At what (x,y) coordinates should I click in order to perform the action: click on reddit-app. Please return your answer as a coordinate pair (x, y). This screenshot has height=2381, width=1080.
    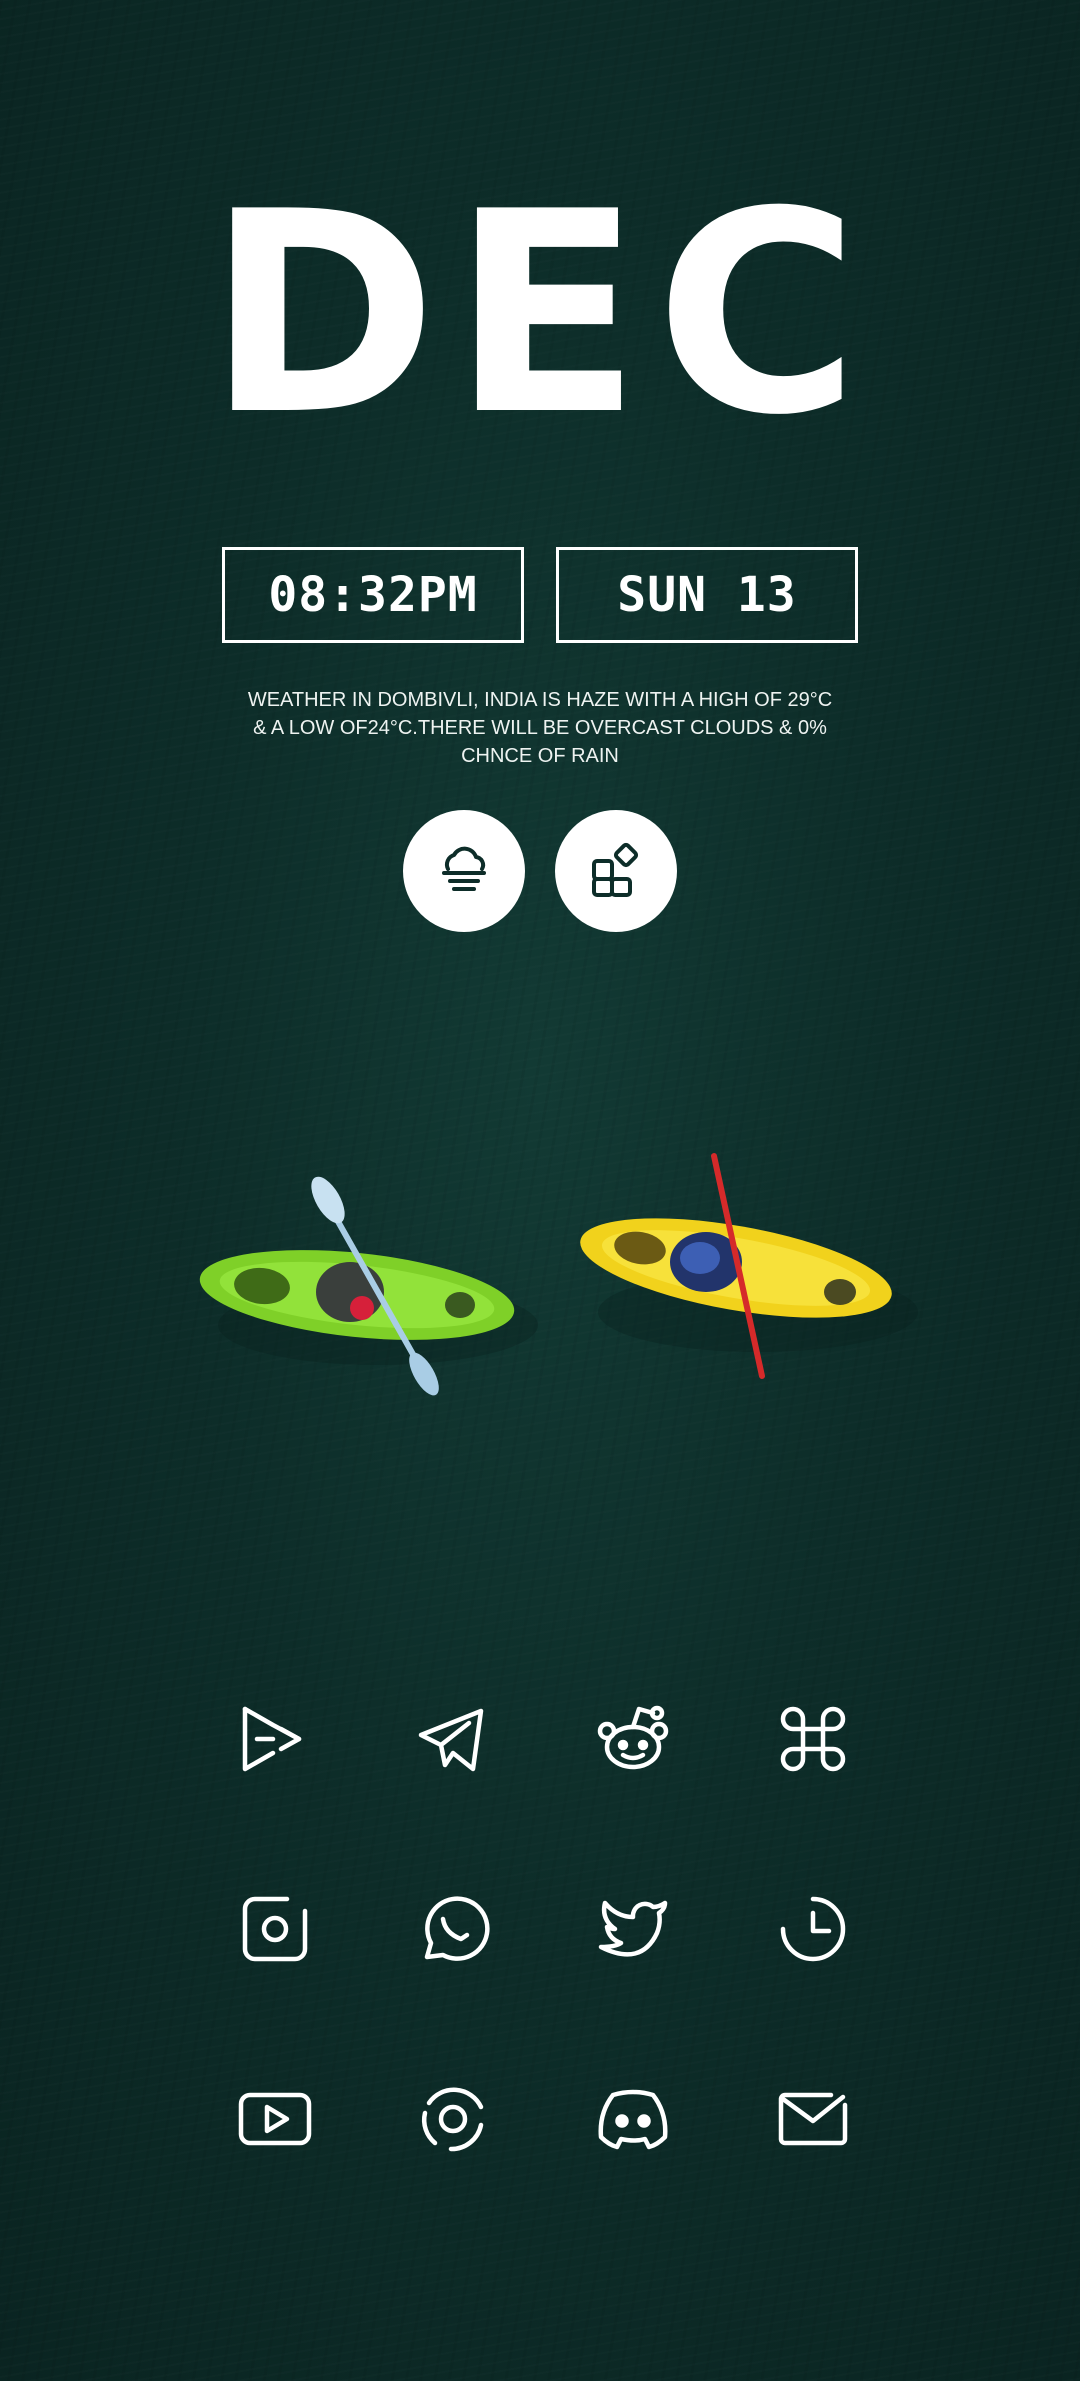
    Looking at the image, I should click on (633, 1739).